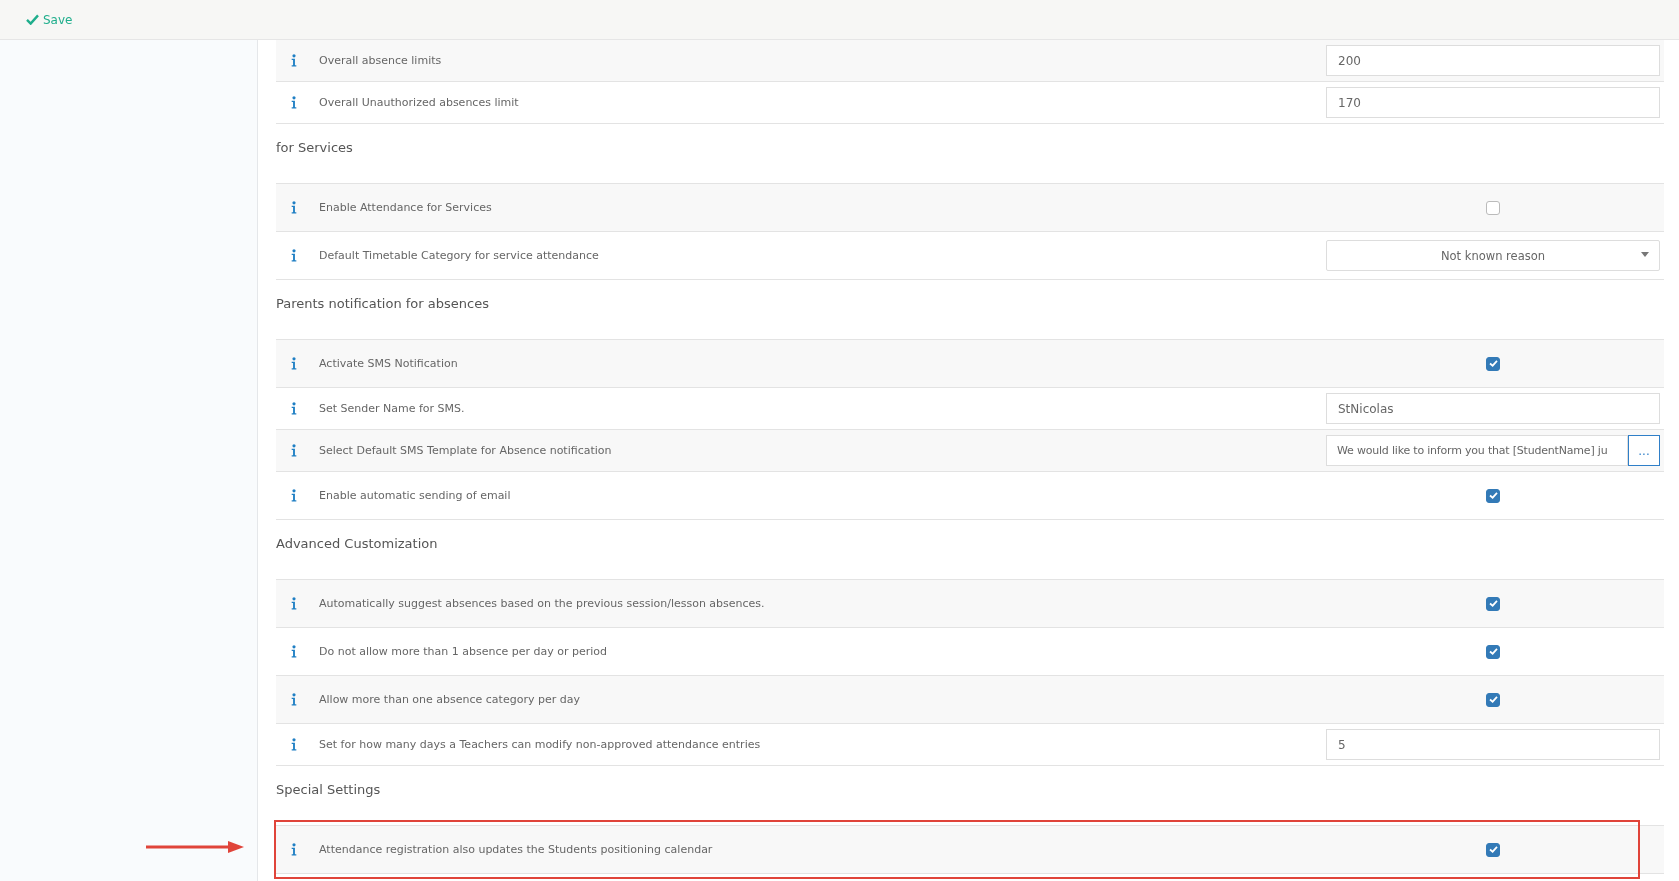  Describe the element at coordinates (32, 19) in the screenshot. I see `check-icon` at that location.